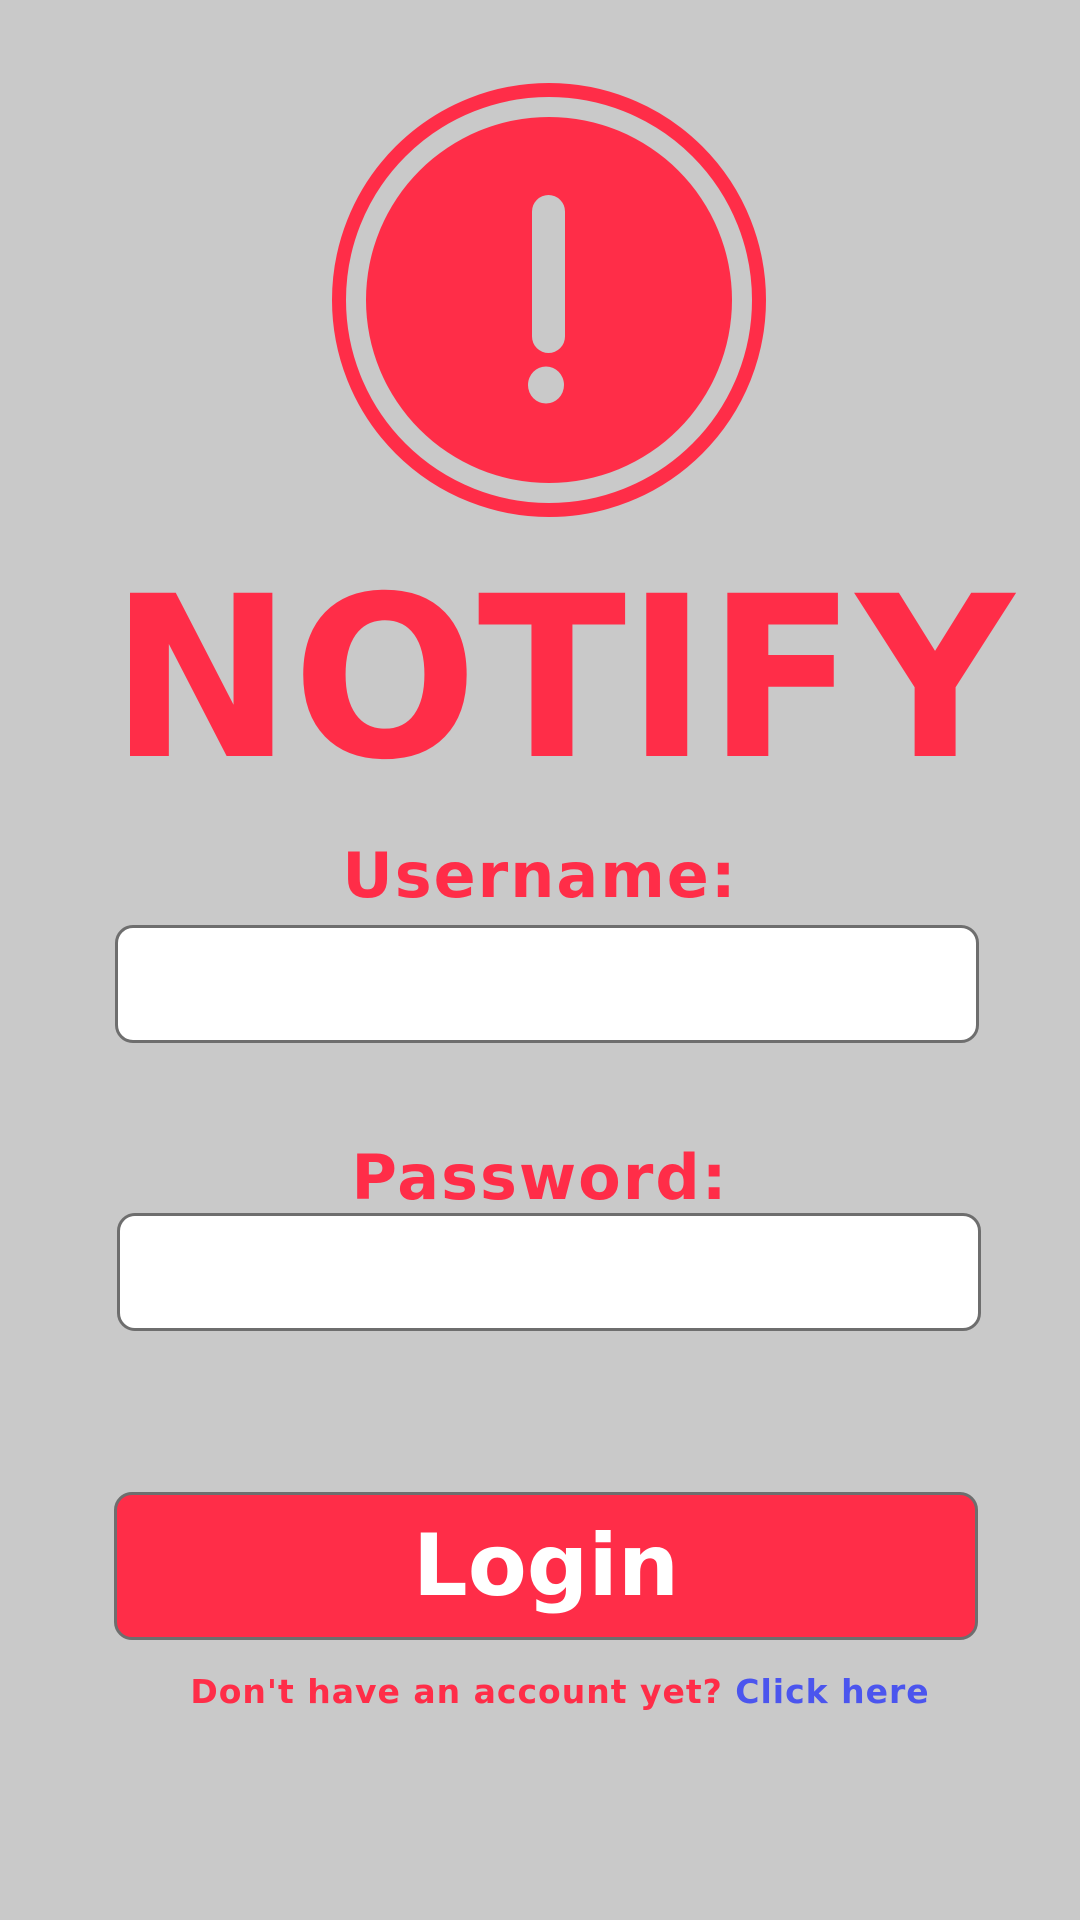 The image size is (1080, 1920). Describe the element at coordinates (540, 875) in the screenshot. I see `username-label: Username:` at that location.